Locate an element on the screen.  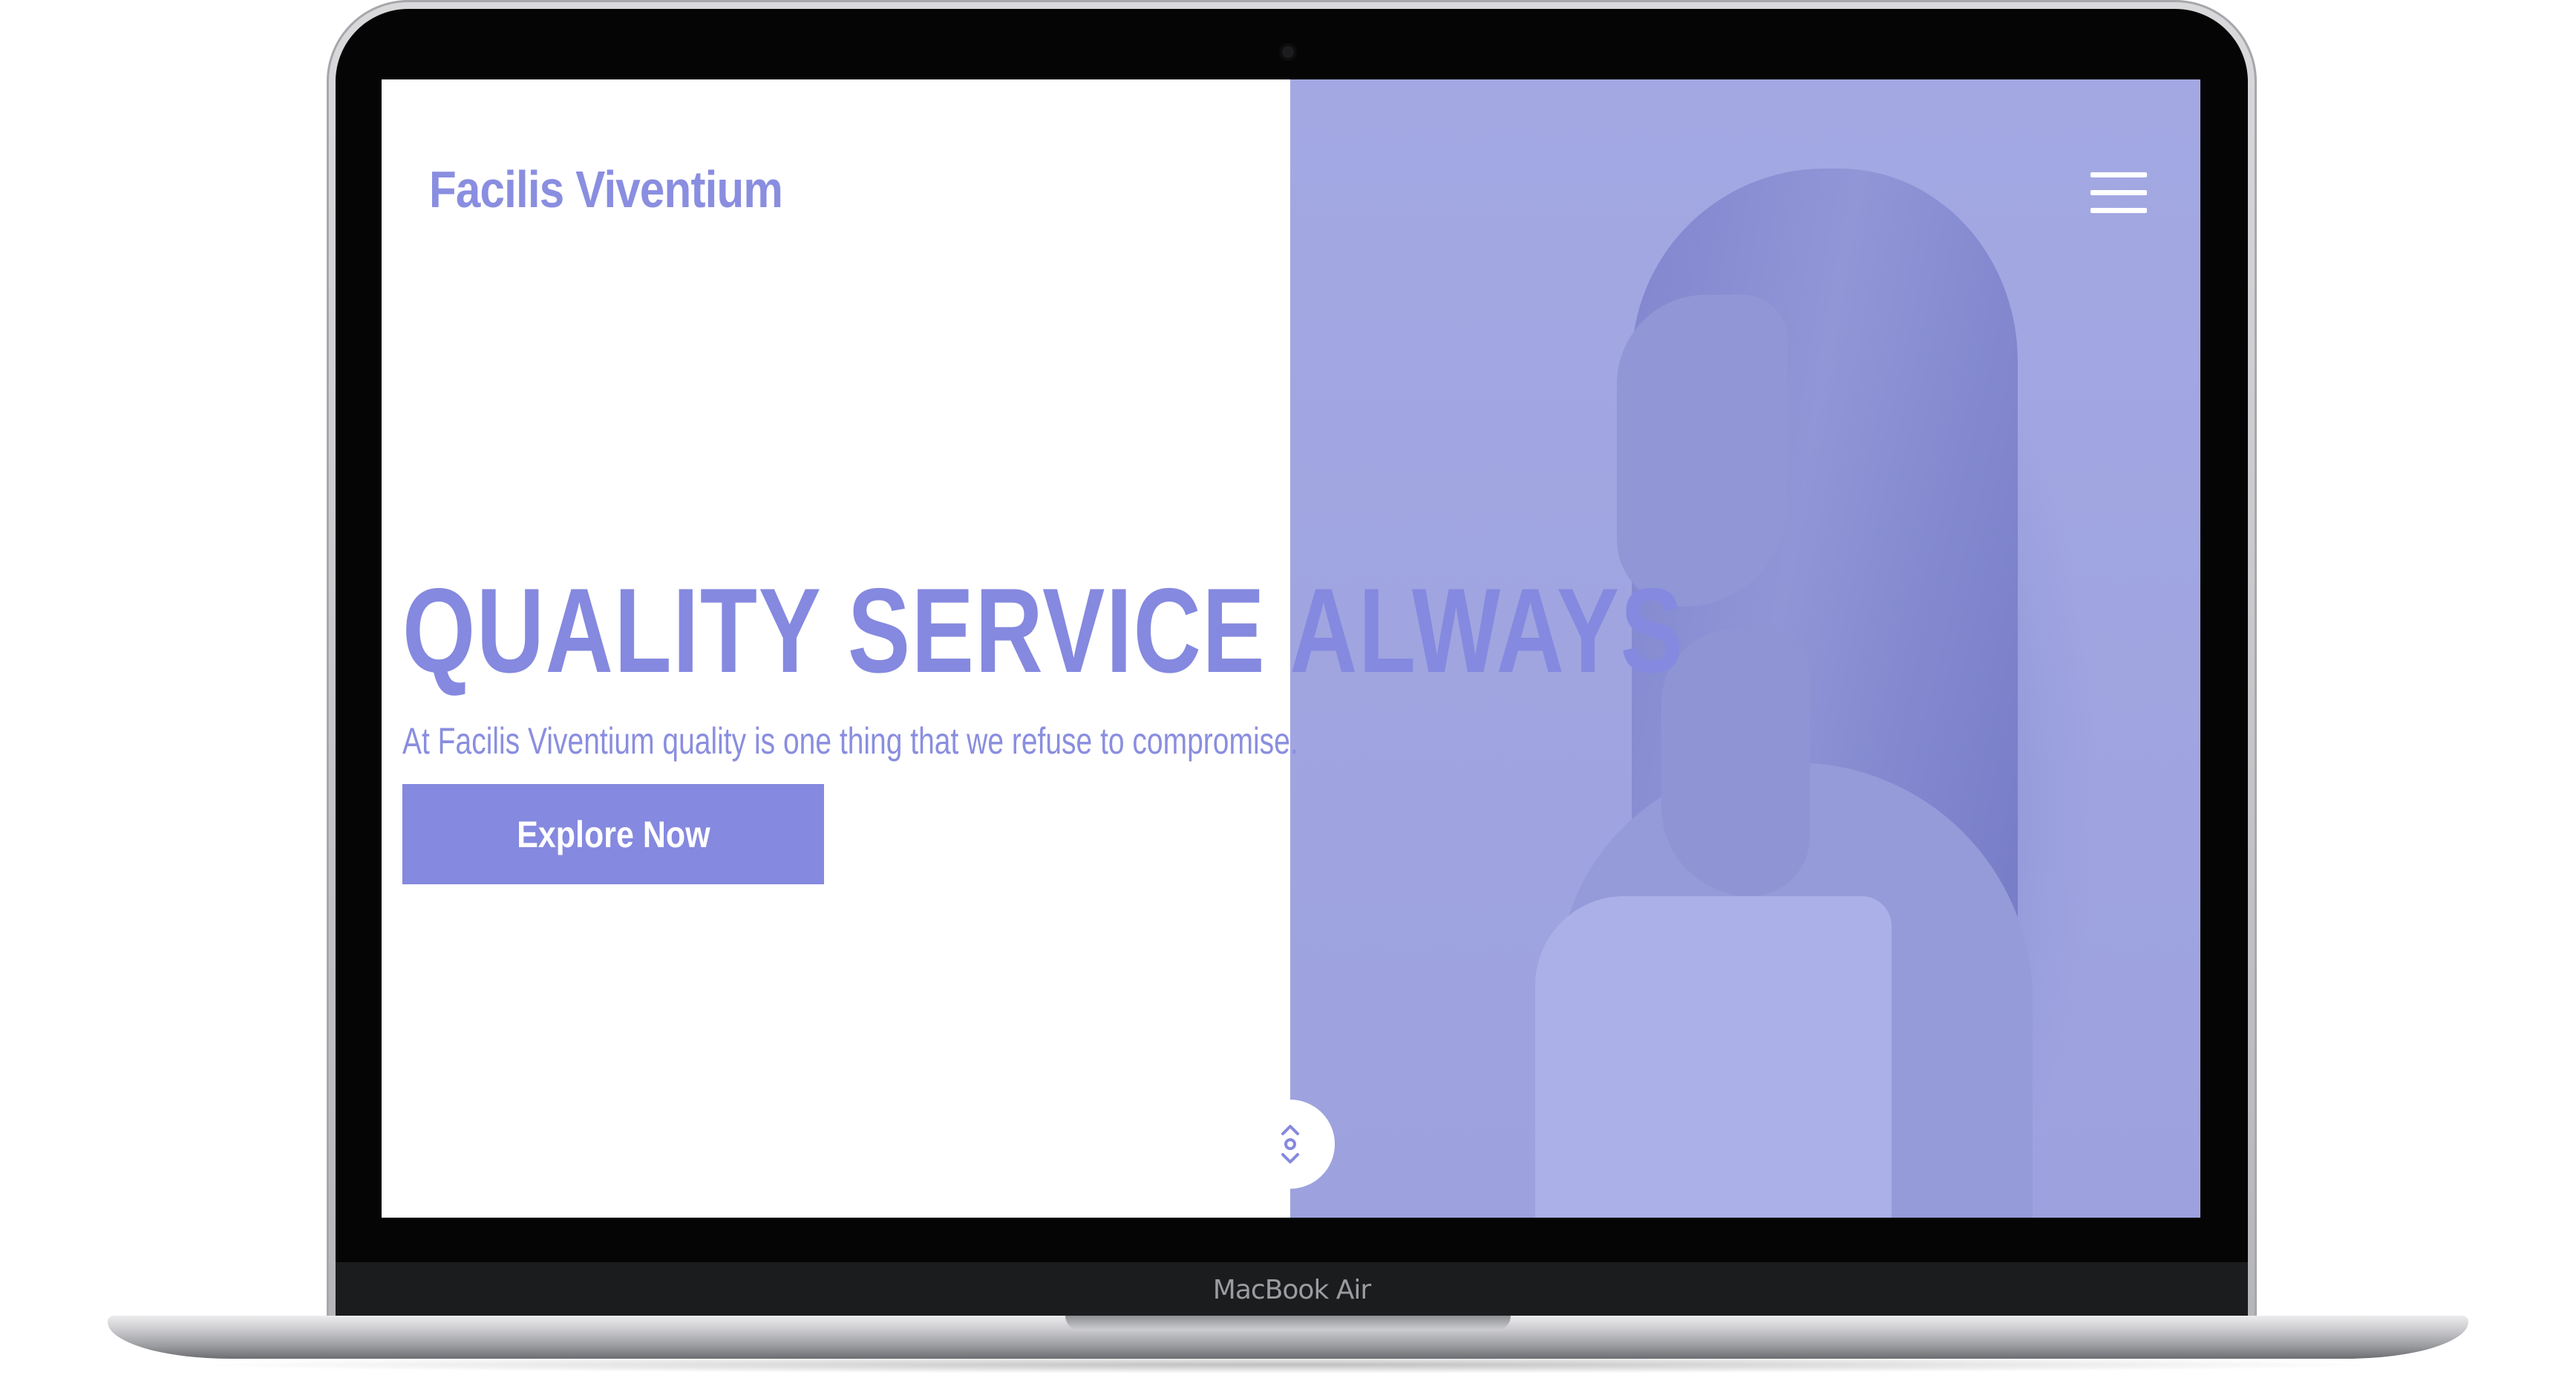
camera-icon is located at coordinates (1288, 52).